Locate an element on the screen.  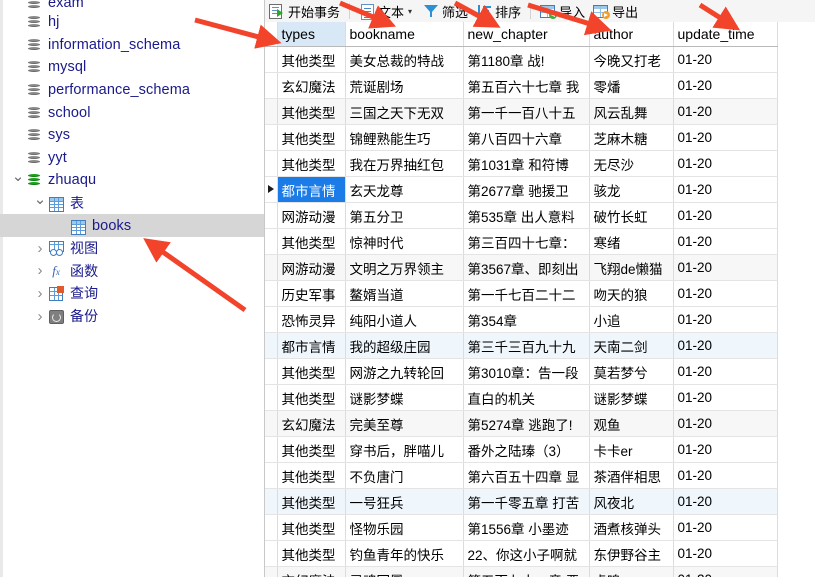
table-row: 玄幻魔法灵魂冠冕第五百九十一章 恶虚鸣01-20 is located at coordinates (521, 571).